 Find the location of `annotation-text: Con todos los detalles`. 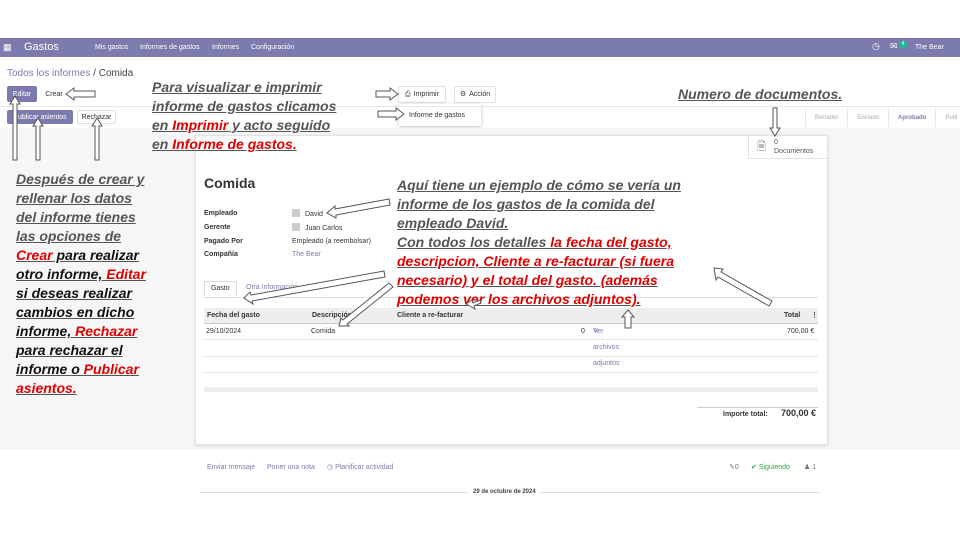

annotation-text: Con todos los detalles is located at coordinates (474, 242).